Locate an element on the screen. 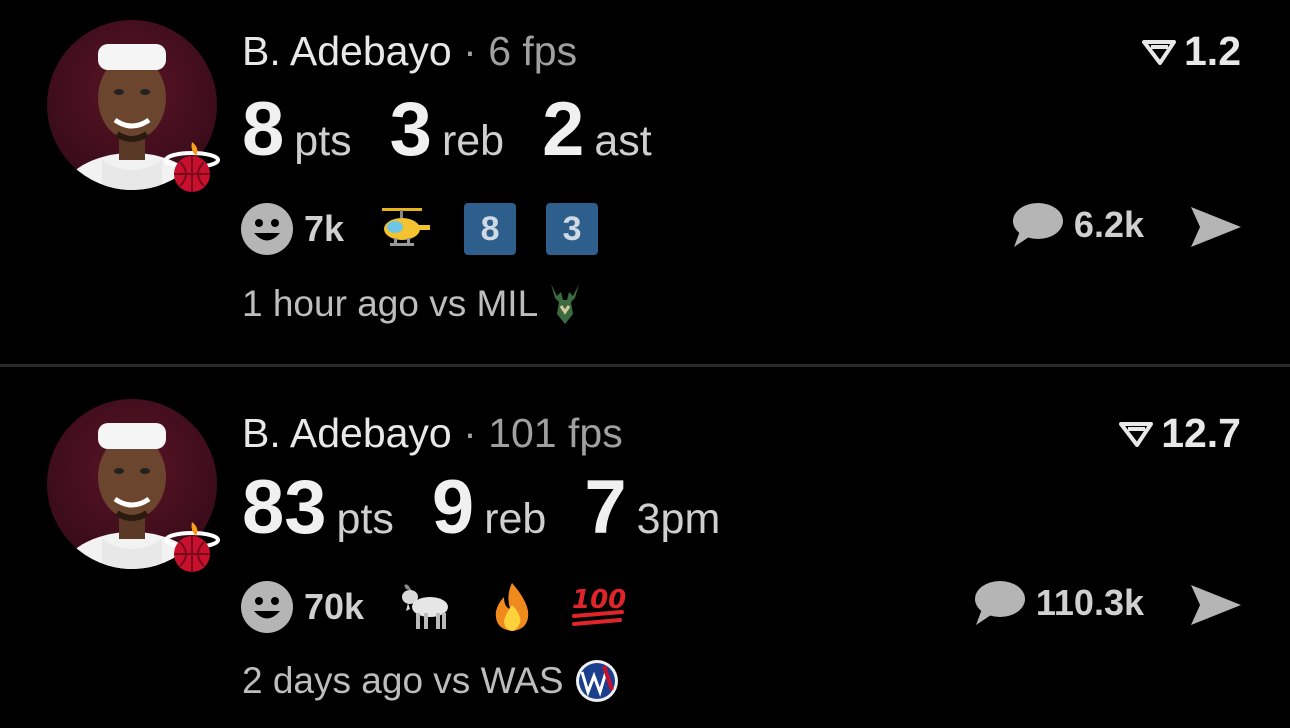  score-value: 12.7 is located at coordinates (1201, 433).